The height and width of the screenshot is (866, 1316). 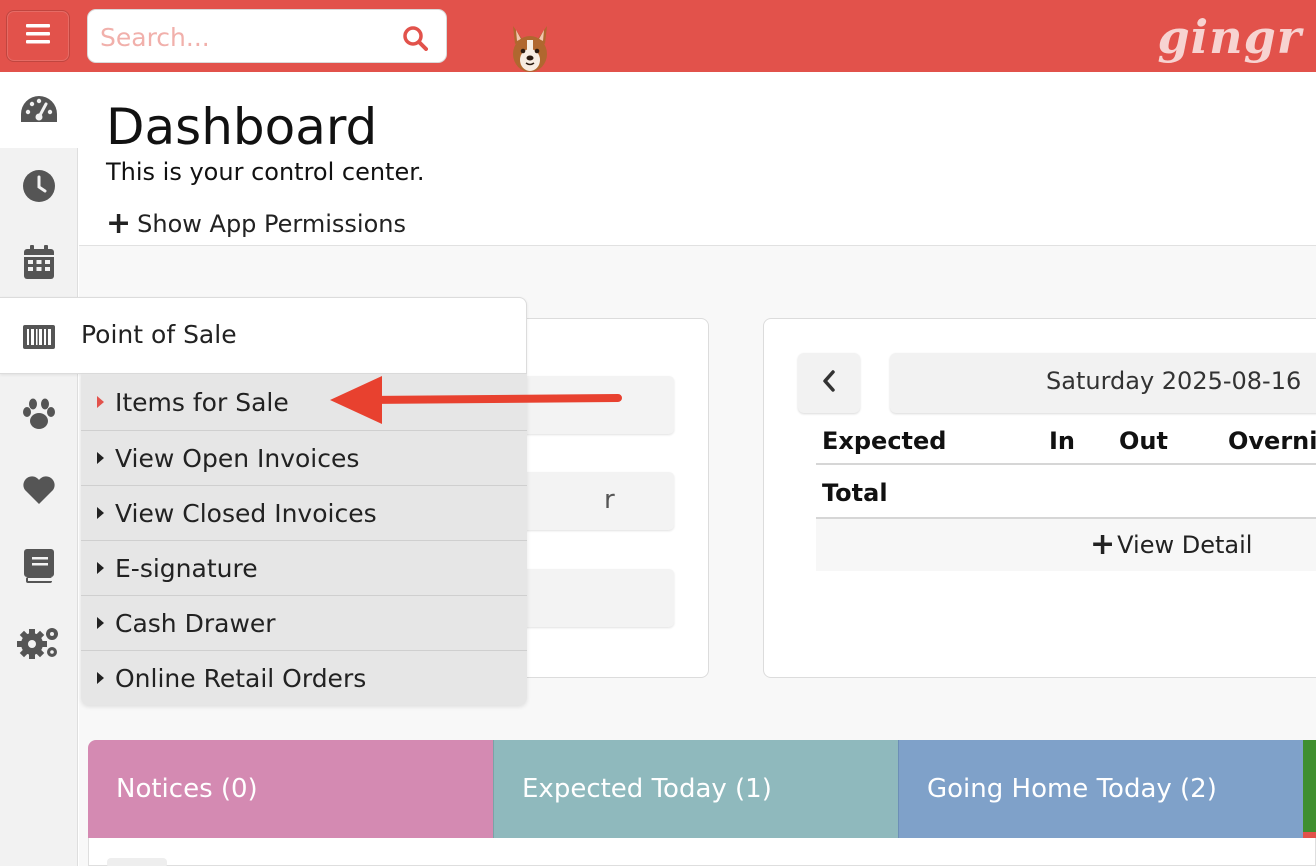 I want to click on previous-day-button, so click(x=829, y=383).